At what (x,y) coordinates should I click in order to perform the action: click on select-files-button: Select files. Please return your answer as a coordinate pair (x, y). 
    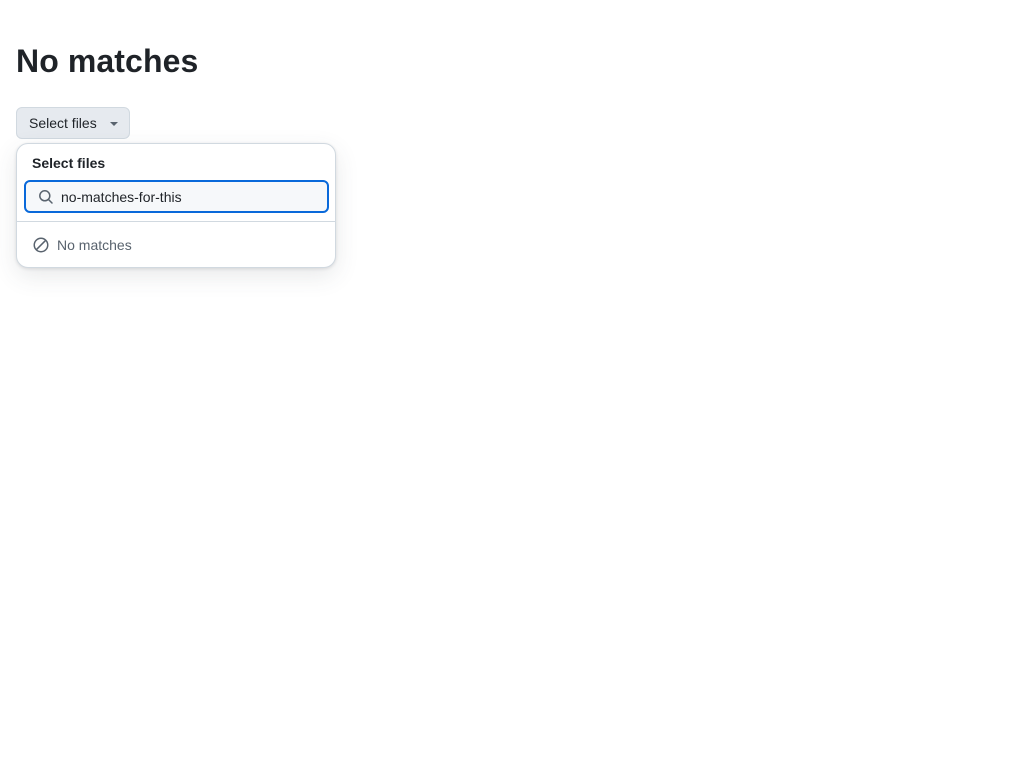
    Looking at the image, I should click on (73, 123).